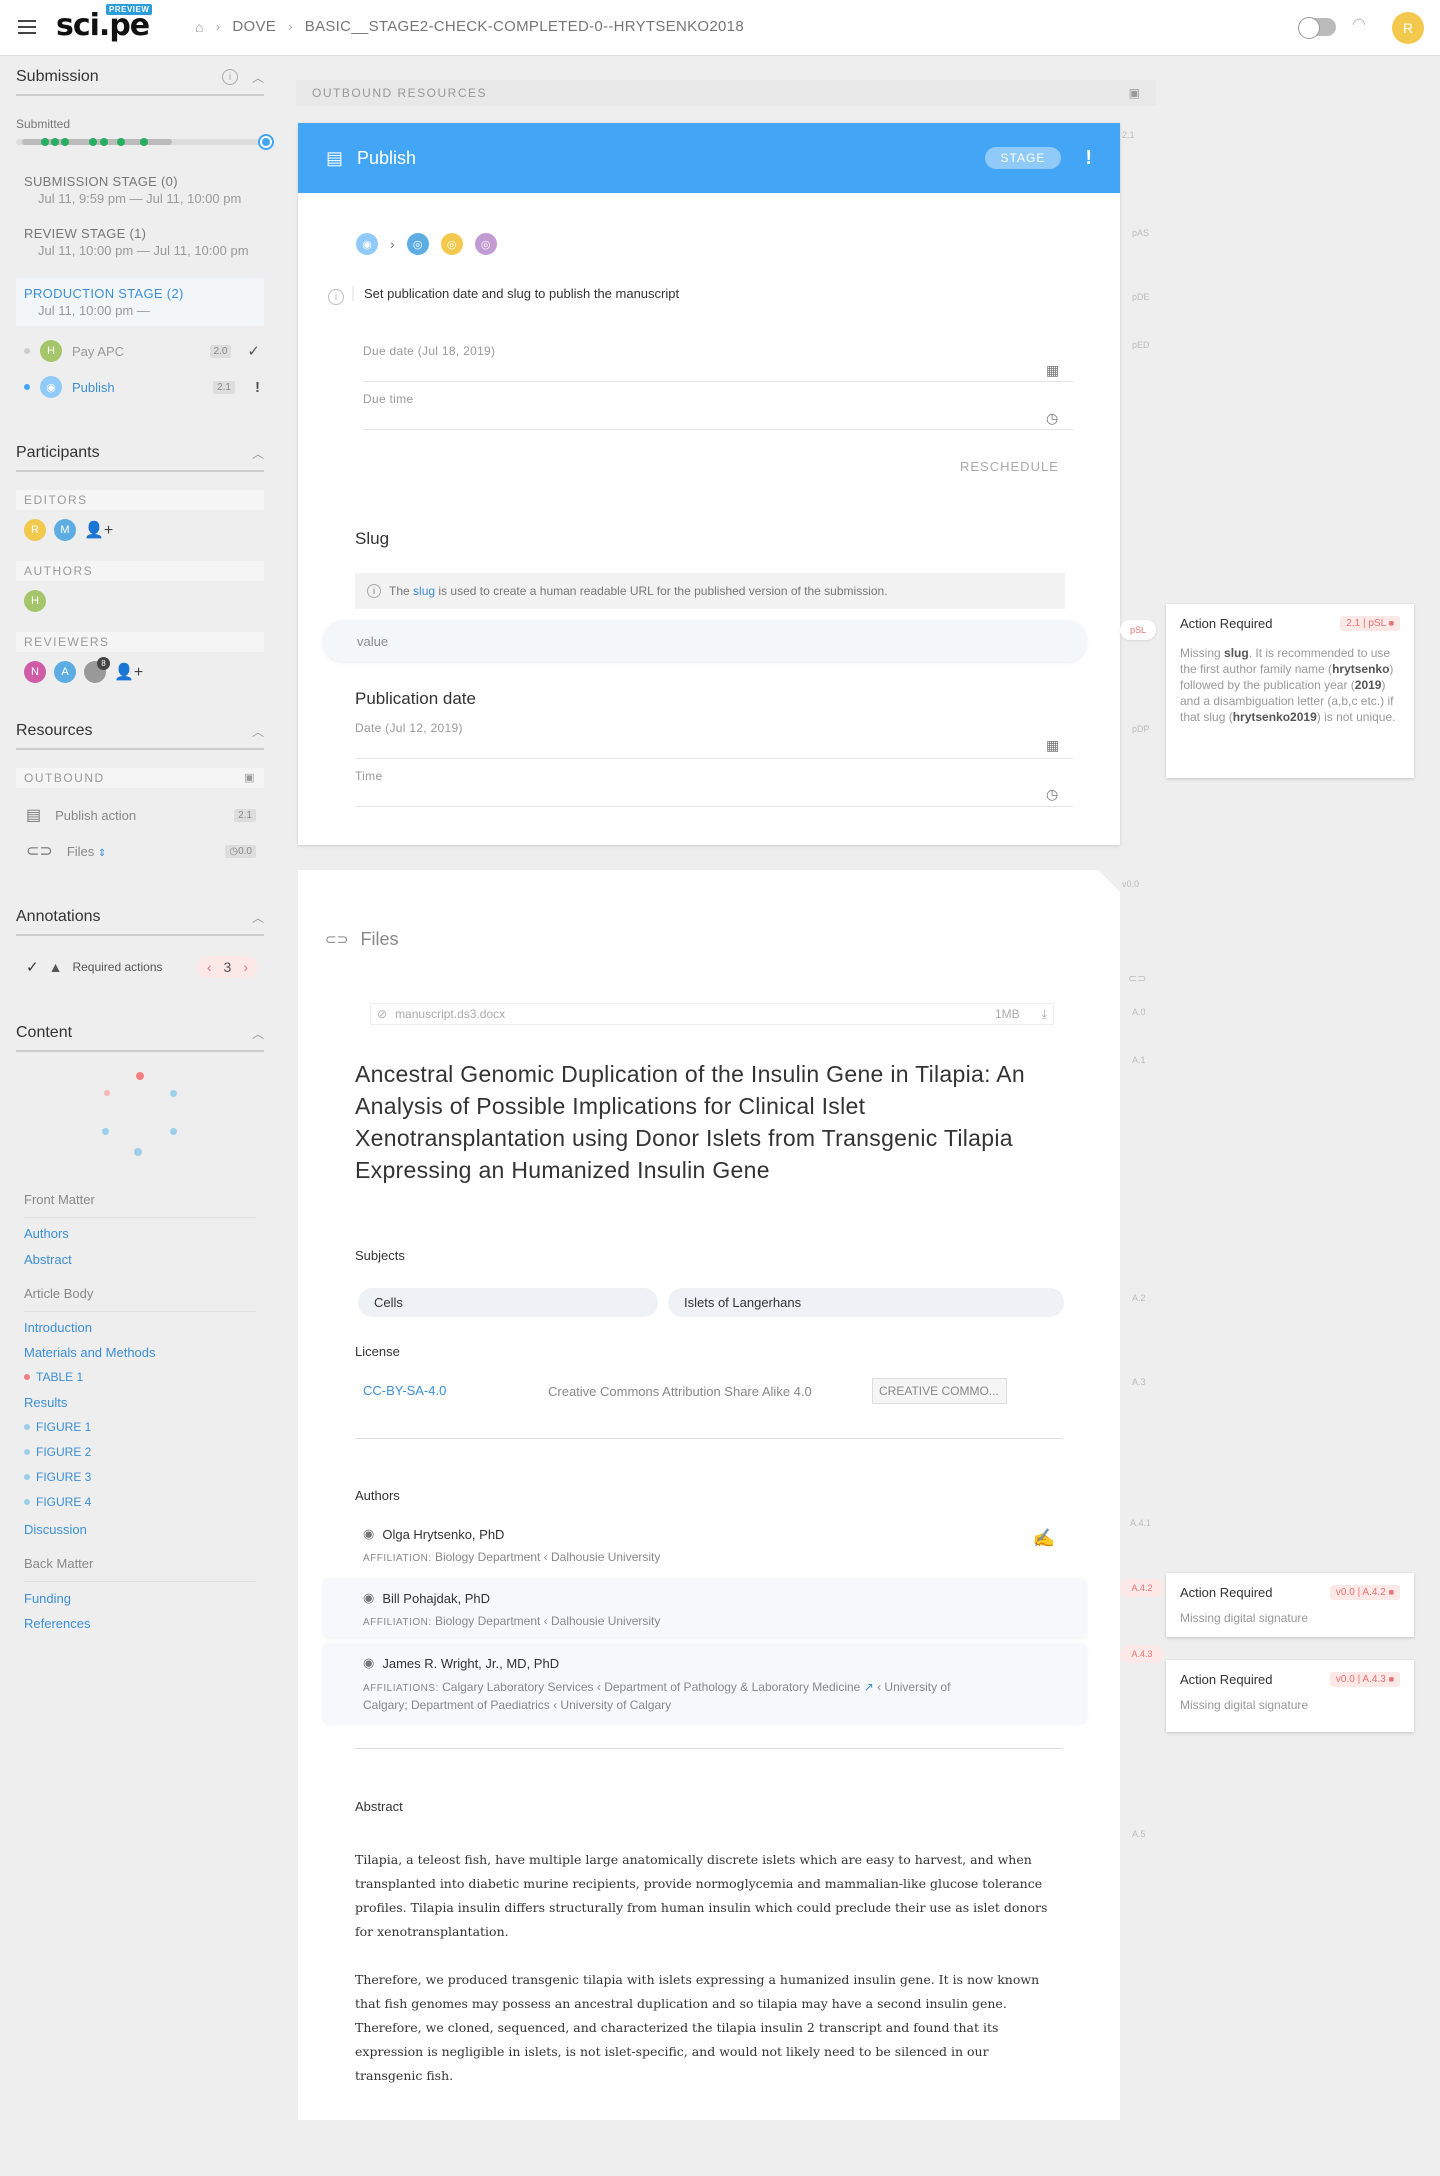 Image resolution: width=1440 pixels, height=2176 pixels. What do you see at coordinates (141, 851) in the screenshot?
I see `resource-files: ⊂⊃ Files ⇕ ◷0.0` at bounding box center [141, 851].